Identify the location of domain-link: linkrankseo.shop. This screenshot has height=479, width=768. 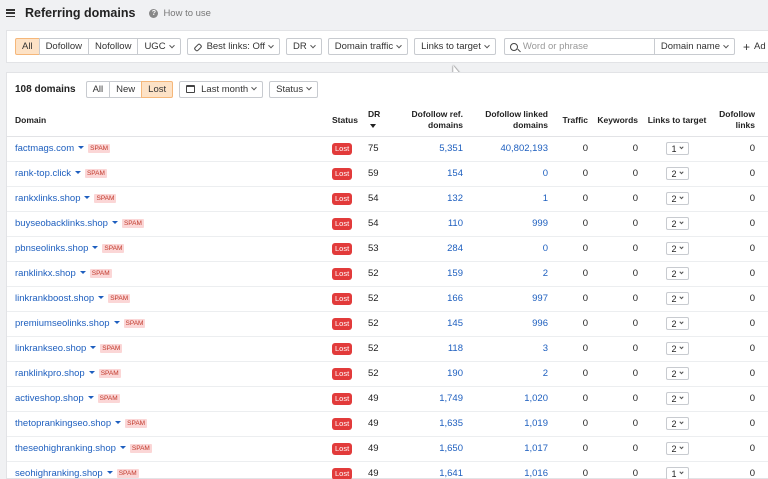
(50, 348).